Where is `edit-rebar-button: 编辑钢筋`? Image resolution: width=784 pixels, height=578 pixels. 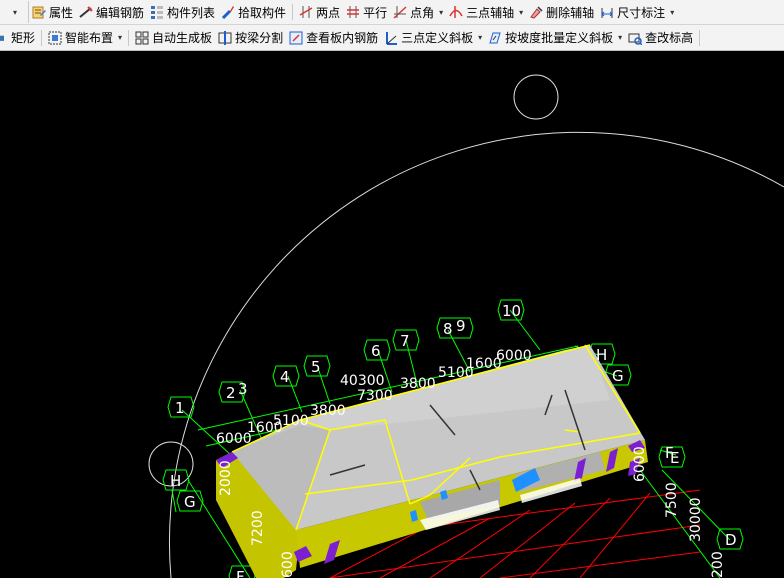
edit-rebar-button: 编辑钢筋 is located at coordinates (111, 12).